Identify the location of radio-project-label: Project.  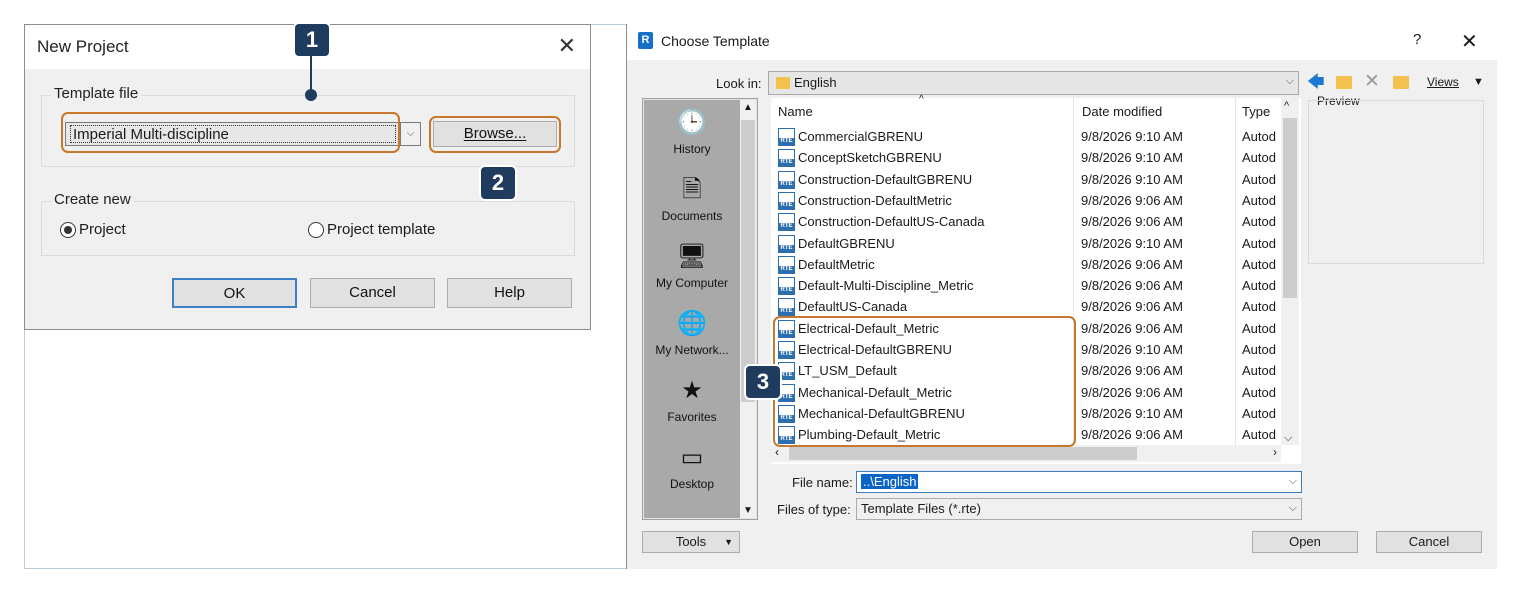
(102, 229).